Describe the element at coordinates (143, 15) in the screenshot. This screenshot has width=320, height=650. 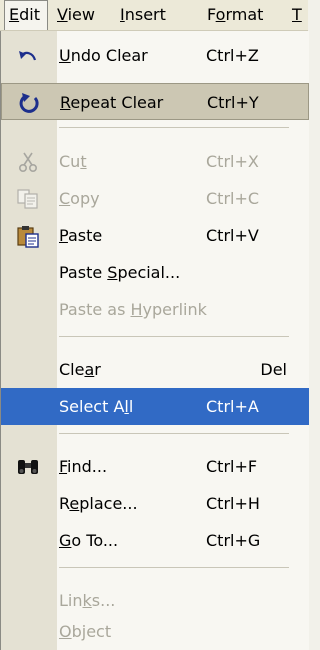
I see `menu-insert: Insert` at that location.